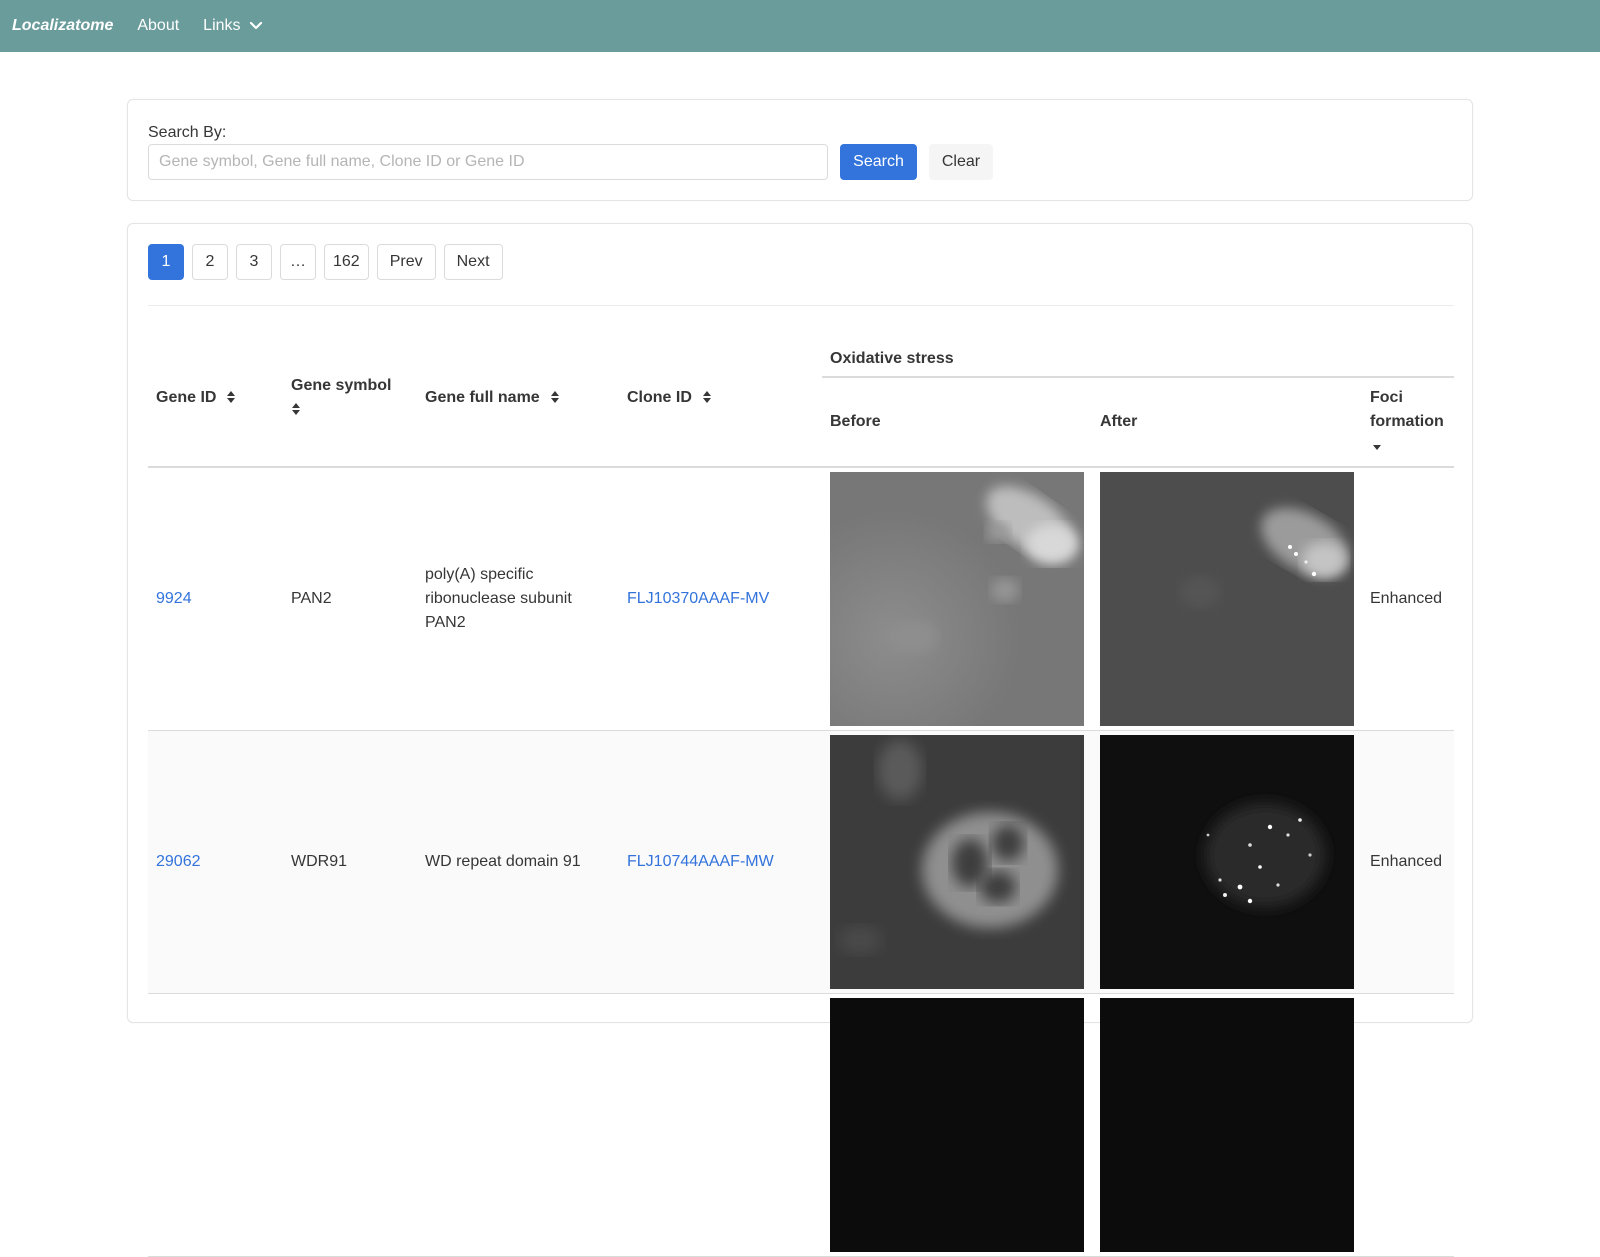 The height and width of the screenshot is (1257, 1600). What do you see at coordinates (186, 397) in the screenshot?
I see `header-gene-id-label: Gene ID` at bounding box center [186, 397].